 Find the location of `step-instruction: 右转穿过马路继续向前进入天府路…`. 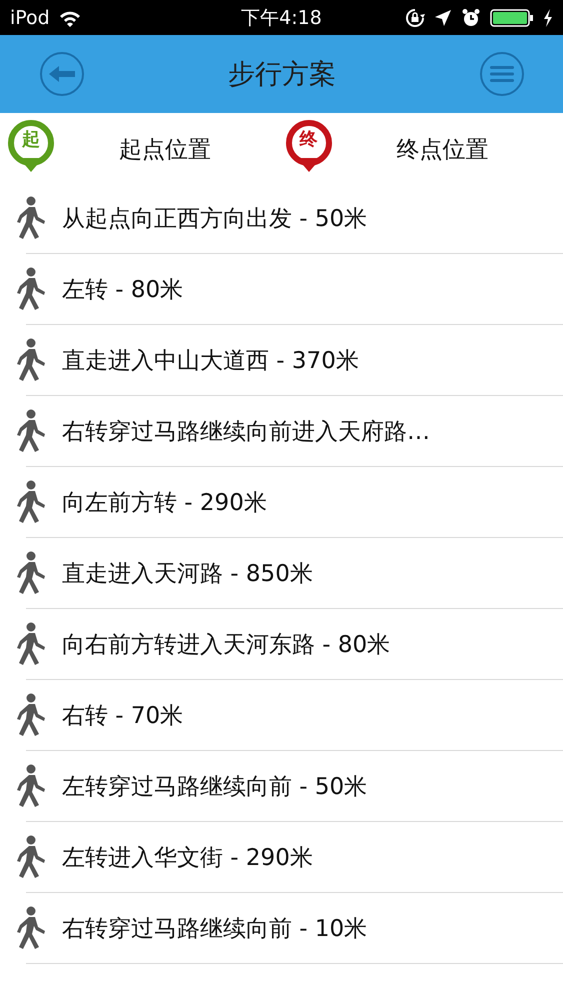

step-instruction: 右转穿过马路继续向前进入天府路… is located at coordinates (246, 432).